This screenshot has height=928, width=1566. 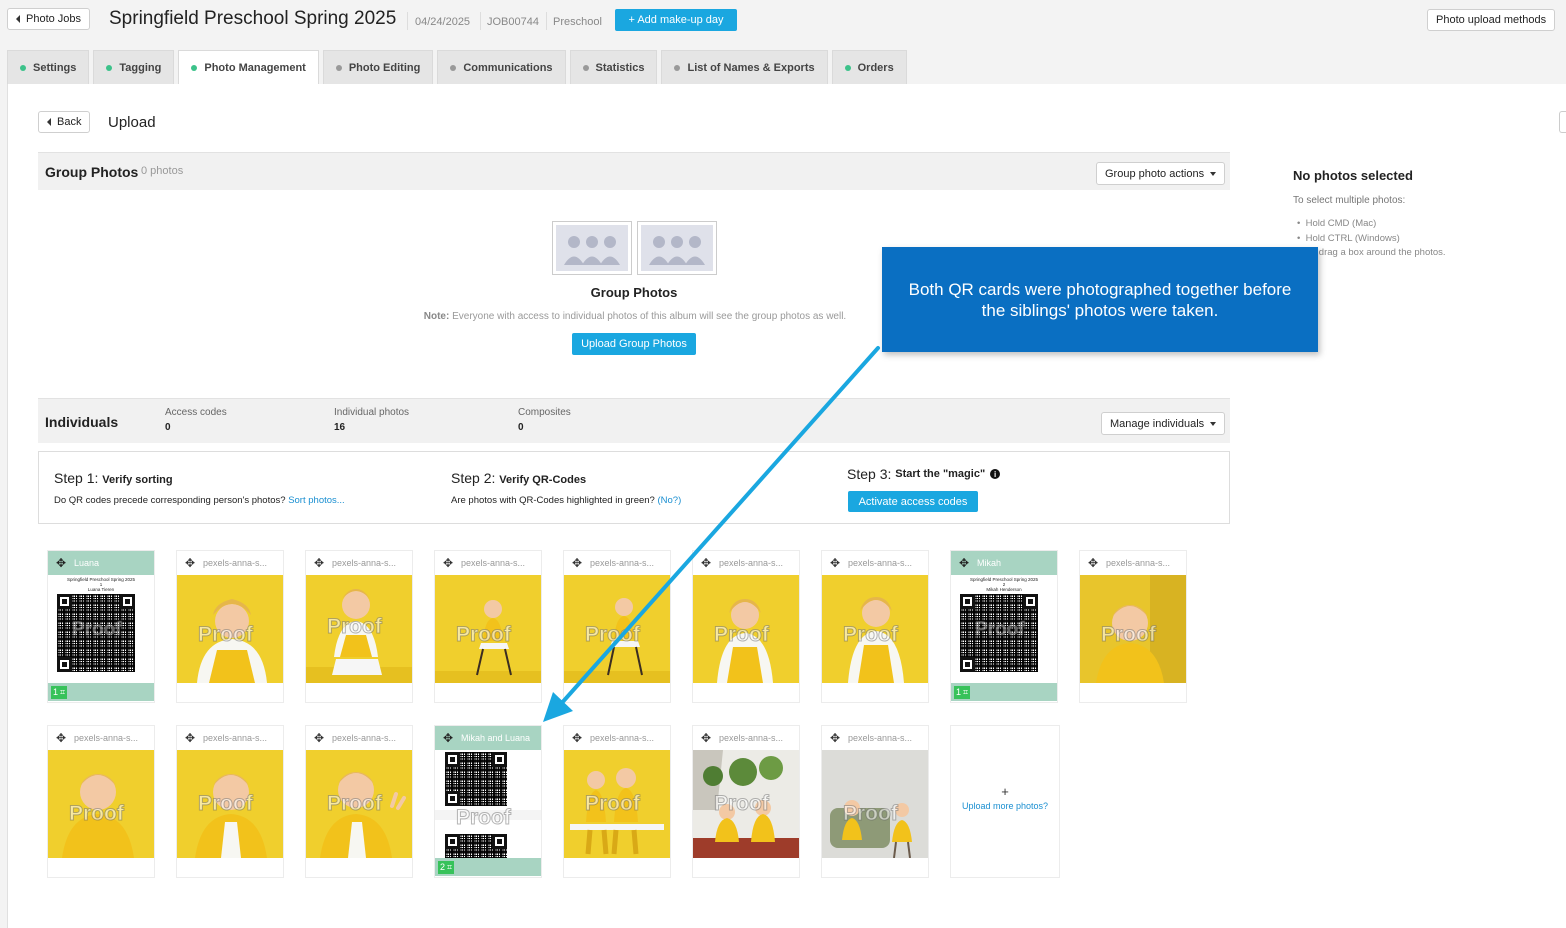 I want to click on annotation-arrow-icon, so click(x=711, y=534).